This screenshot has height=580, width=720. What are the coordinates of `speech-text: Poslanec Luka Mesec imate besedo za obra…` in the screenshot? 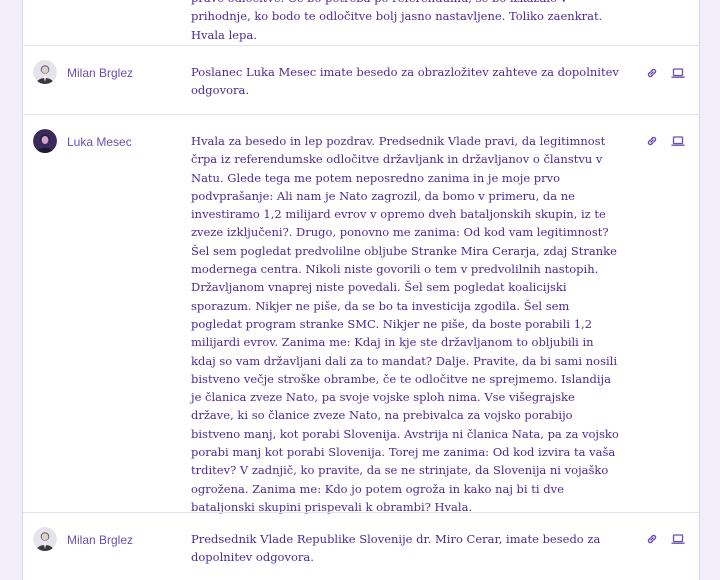 It's located at (405, 81).